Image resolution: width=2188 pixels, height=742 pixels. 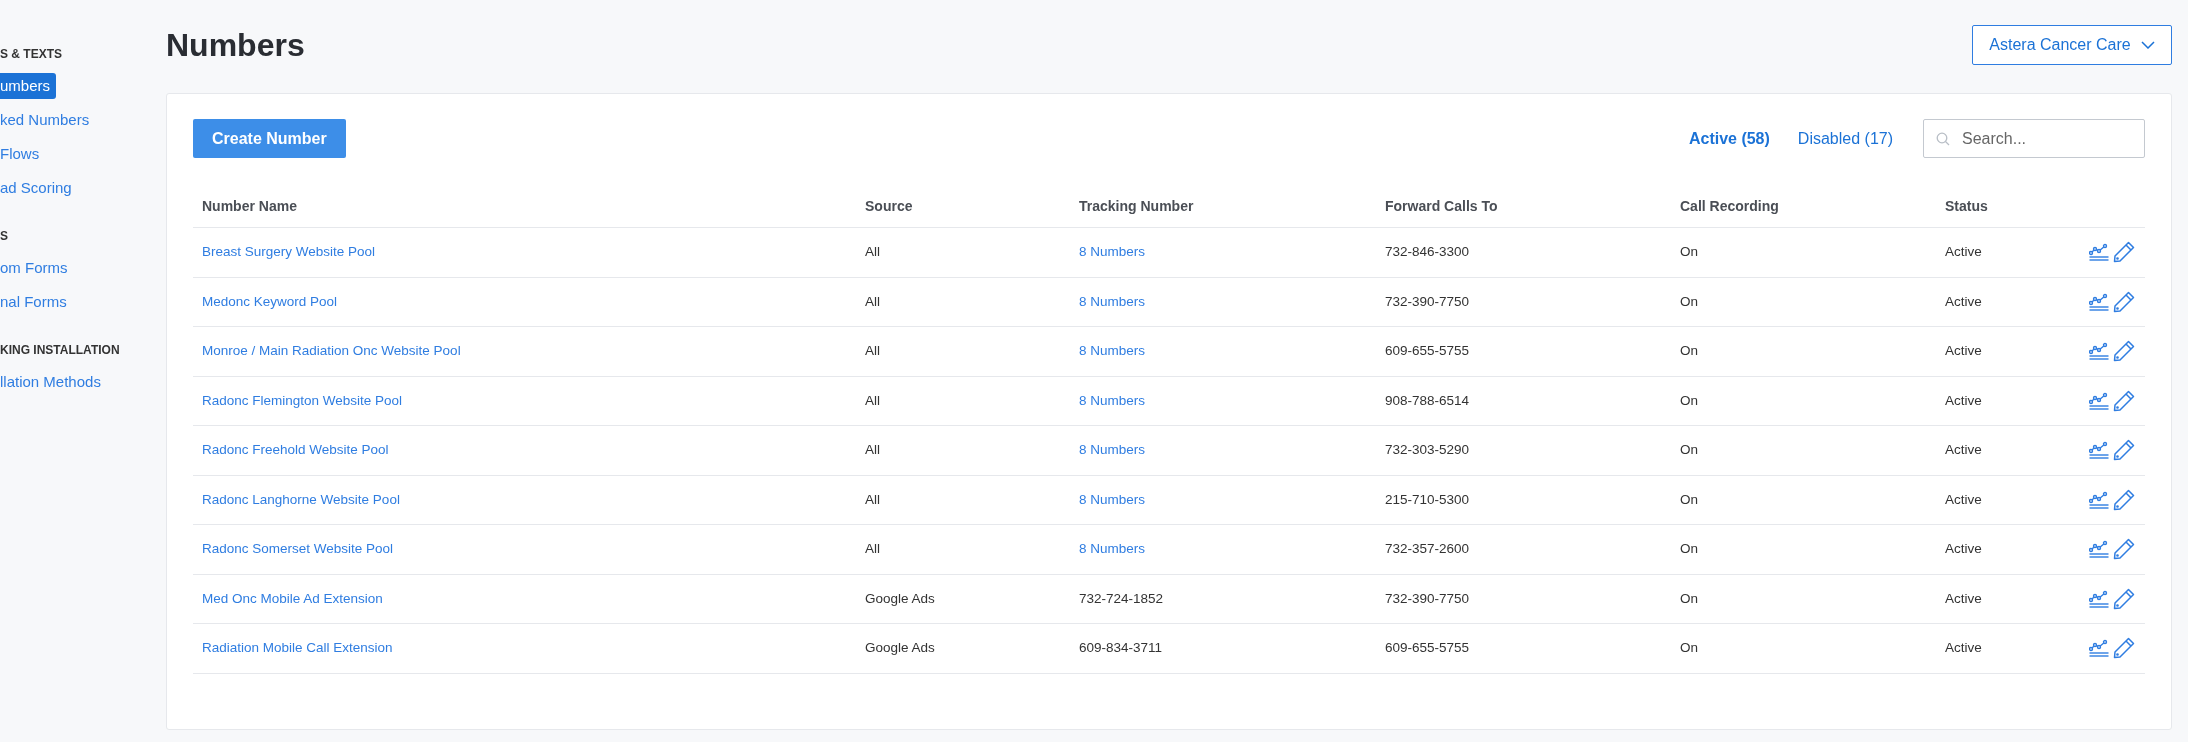 I want to click on account-dropdown: Astera Cancer Care, so click(x=2072, y=44).